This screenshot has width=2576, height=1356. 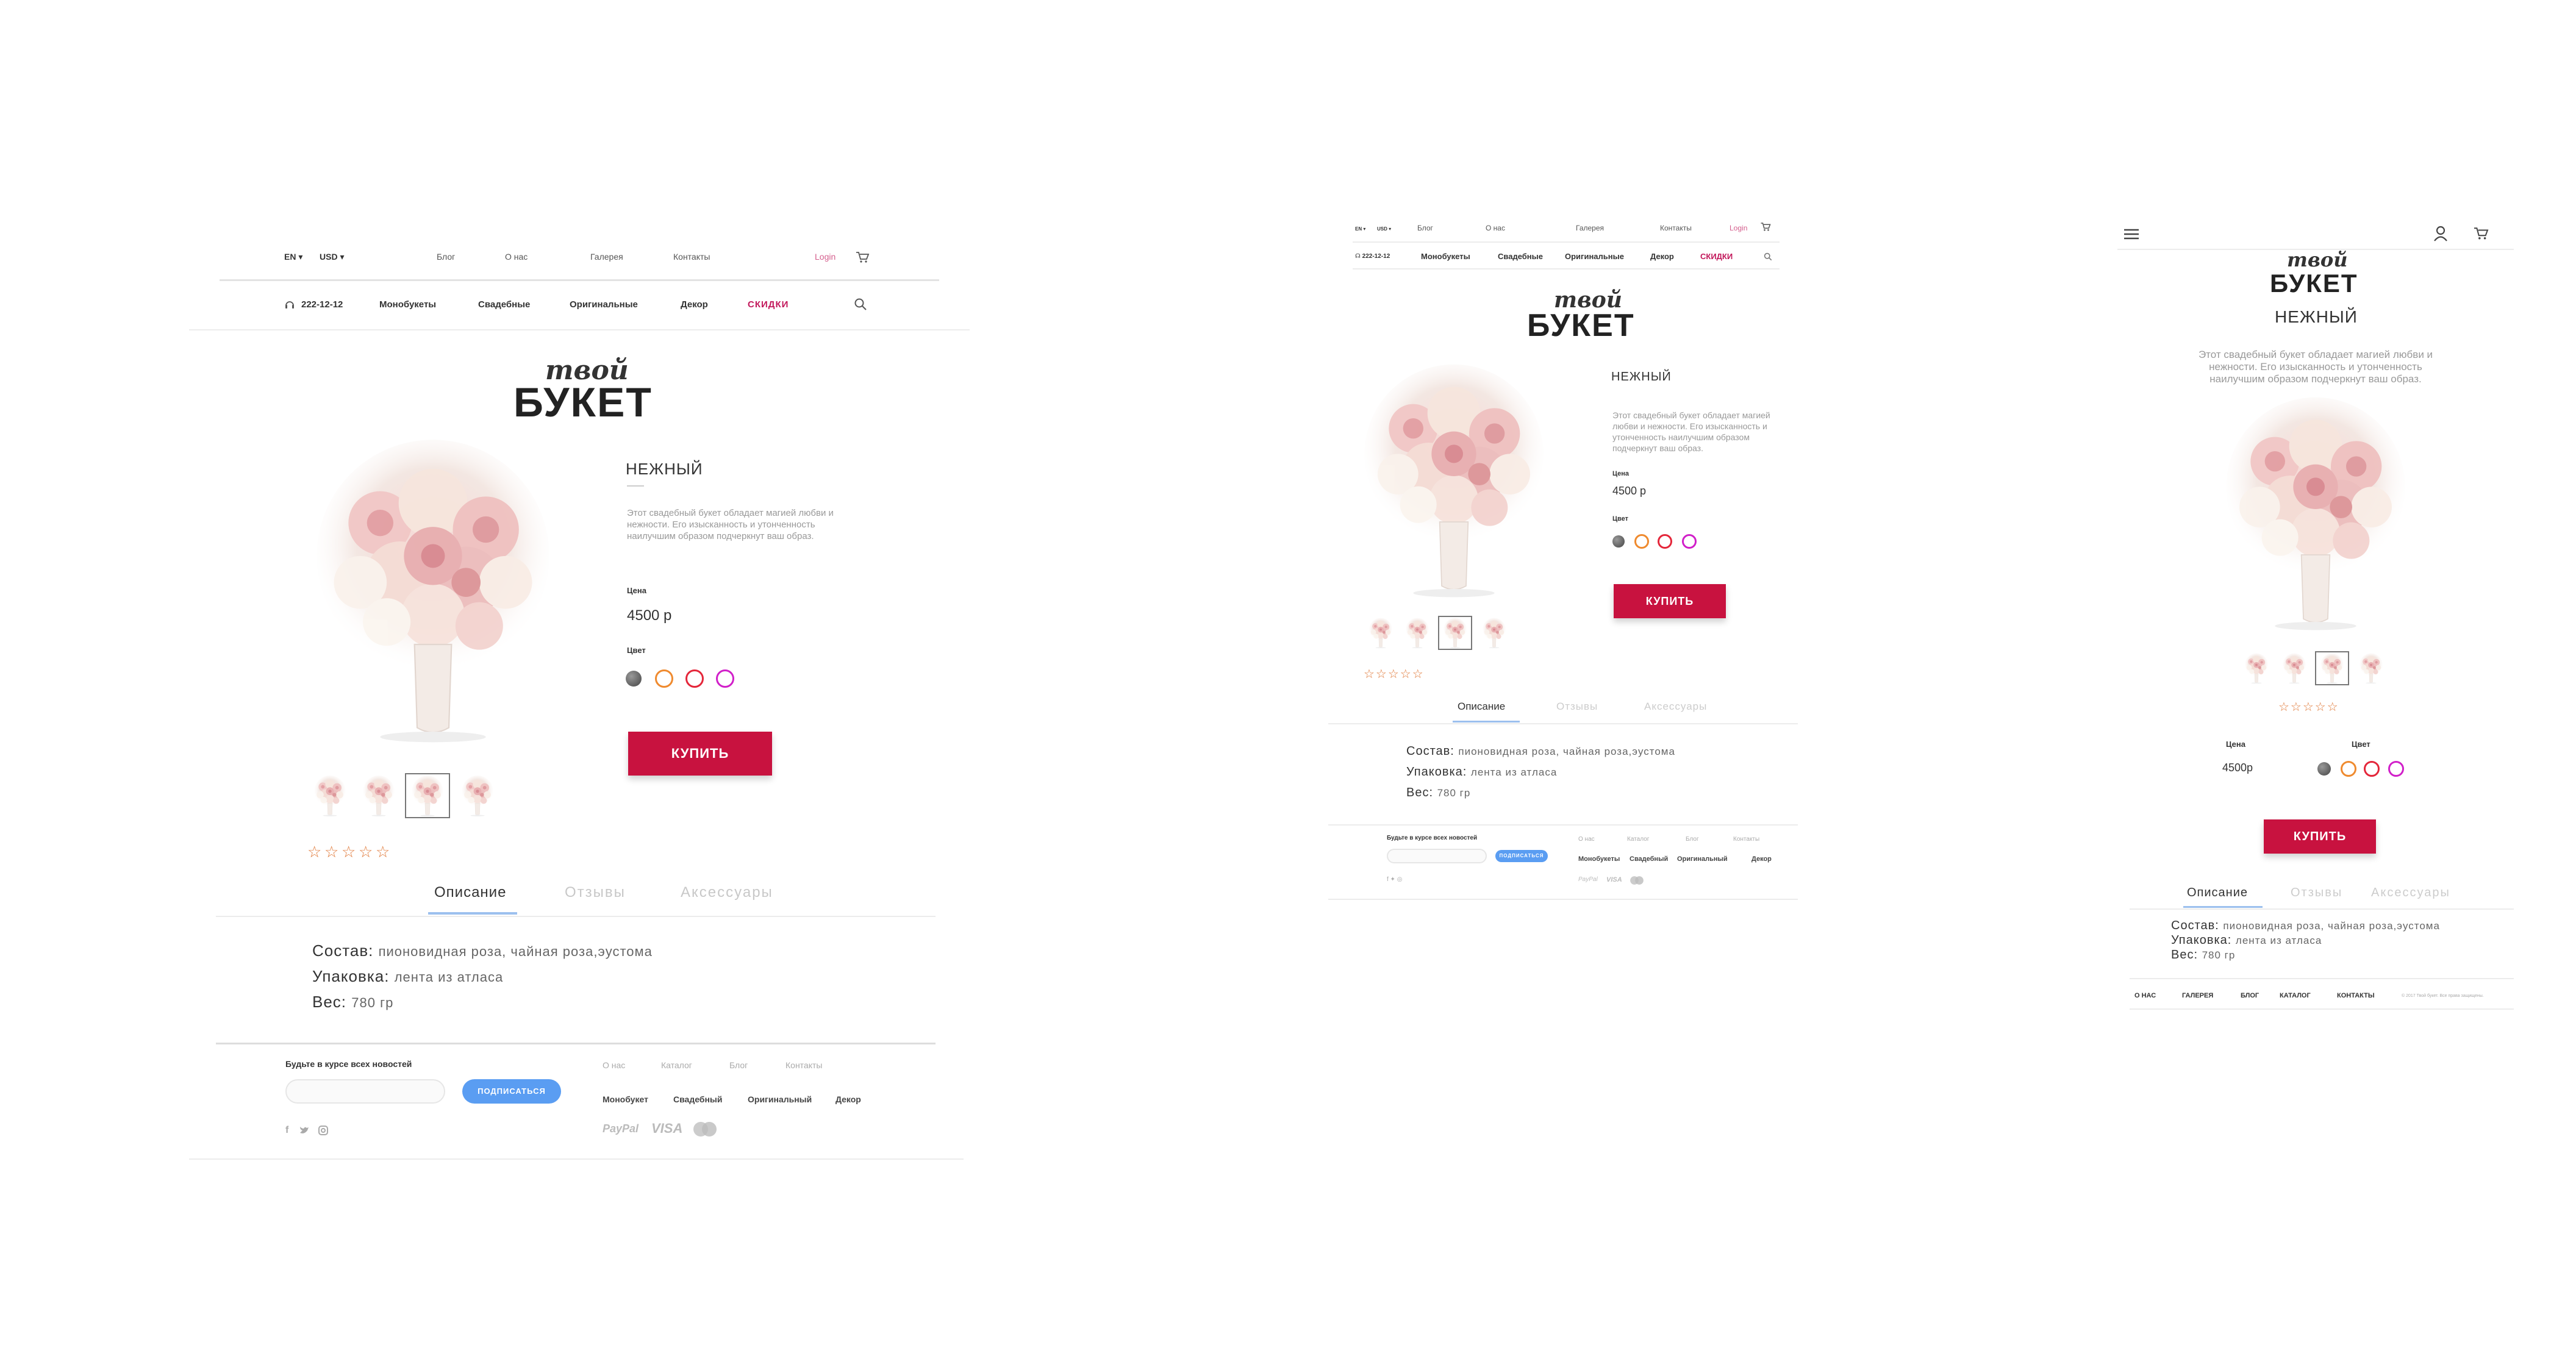 I want to click on color-swatch-gray, so click(x=634, y=679).